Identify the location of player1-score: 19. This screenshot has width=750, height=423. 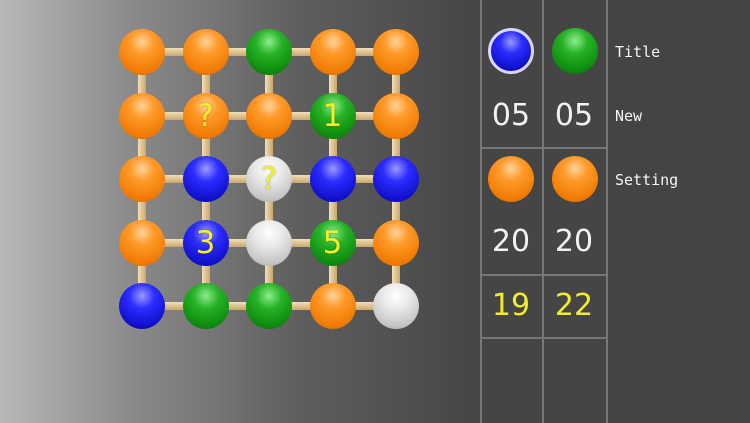
(511, 305).